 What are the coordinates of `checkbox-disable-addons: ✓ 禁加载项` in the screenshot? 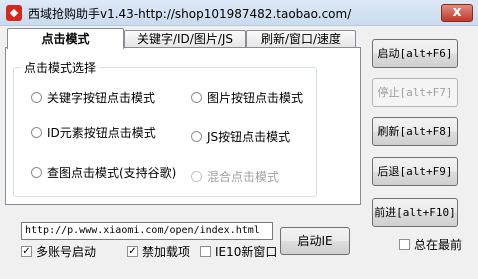 It's located at (158, 252).